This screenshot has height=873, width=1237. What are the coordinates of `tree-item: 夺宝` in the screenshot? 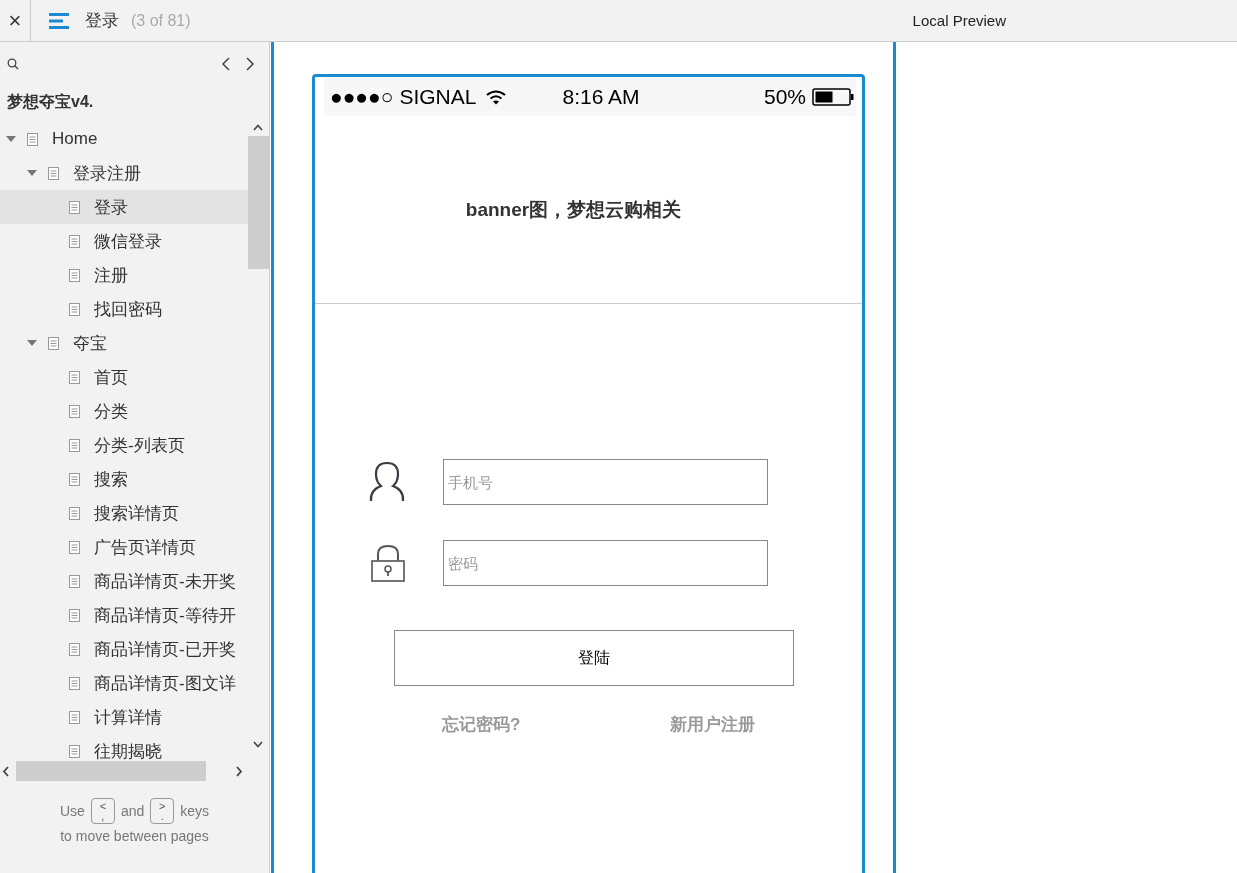 It's located at (124, 343).